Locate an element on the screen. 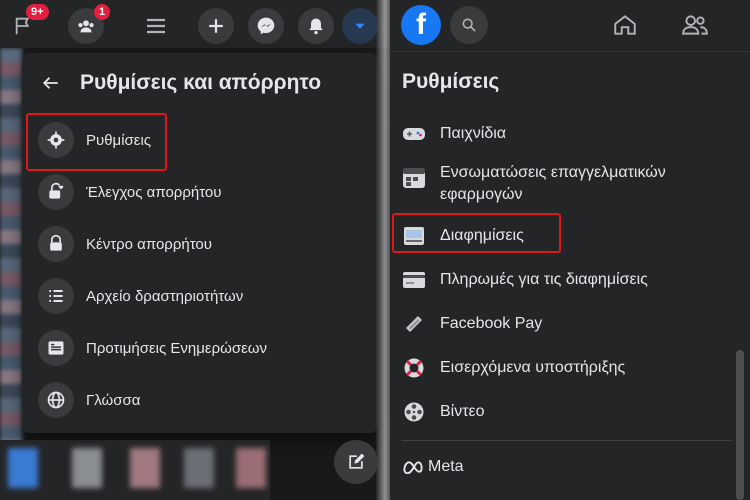 This screenshot has height=500, width=750. friends-button is located at coordinates (695, 25).